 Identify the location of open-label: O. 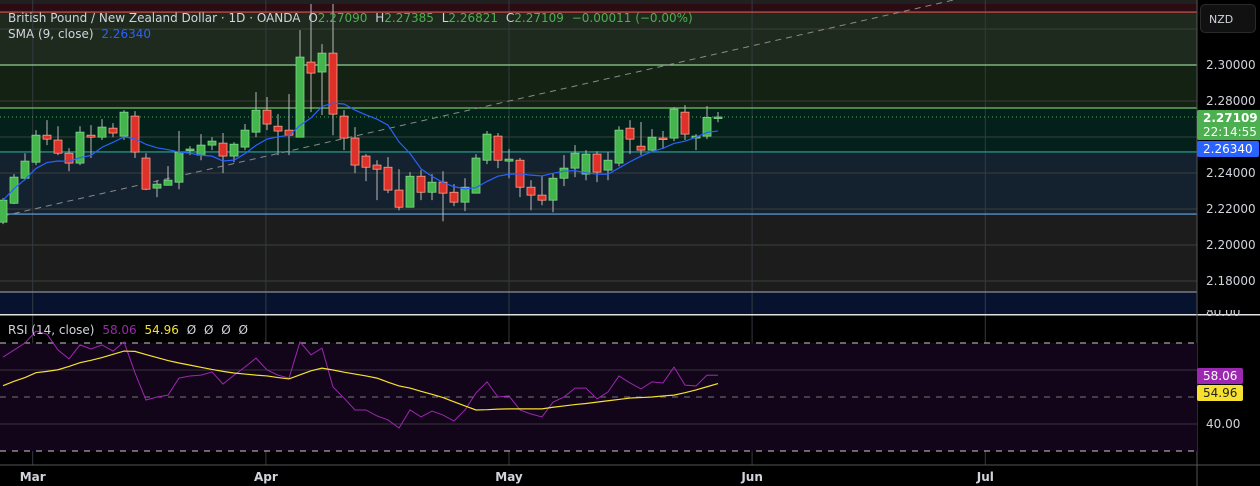
(313, 18).